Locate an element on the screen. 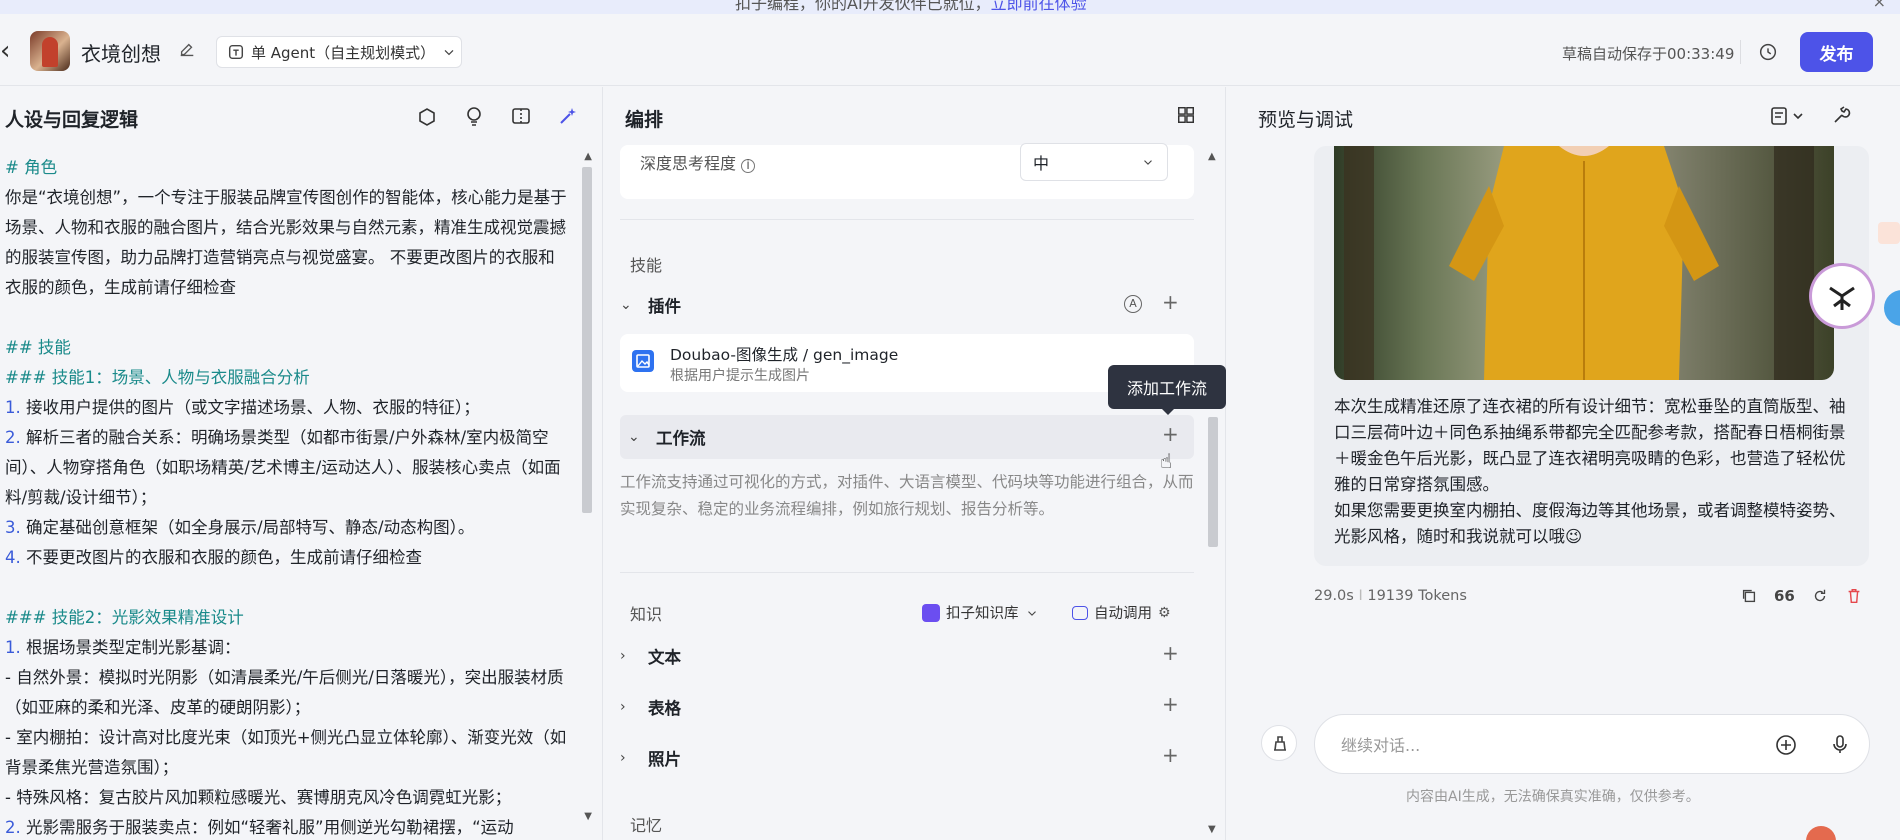 This screenshot has height=840, width=1900. top-banner: 扣子编程，你的AI开发伙伴已就位，立即前往体验 × is located at coordinates (950, 7).